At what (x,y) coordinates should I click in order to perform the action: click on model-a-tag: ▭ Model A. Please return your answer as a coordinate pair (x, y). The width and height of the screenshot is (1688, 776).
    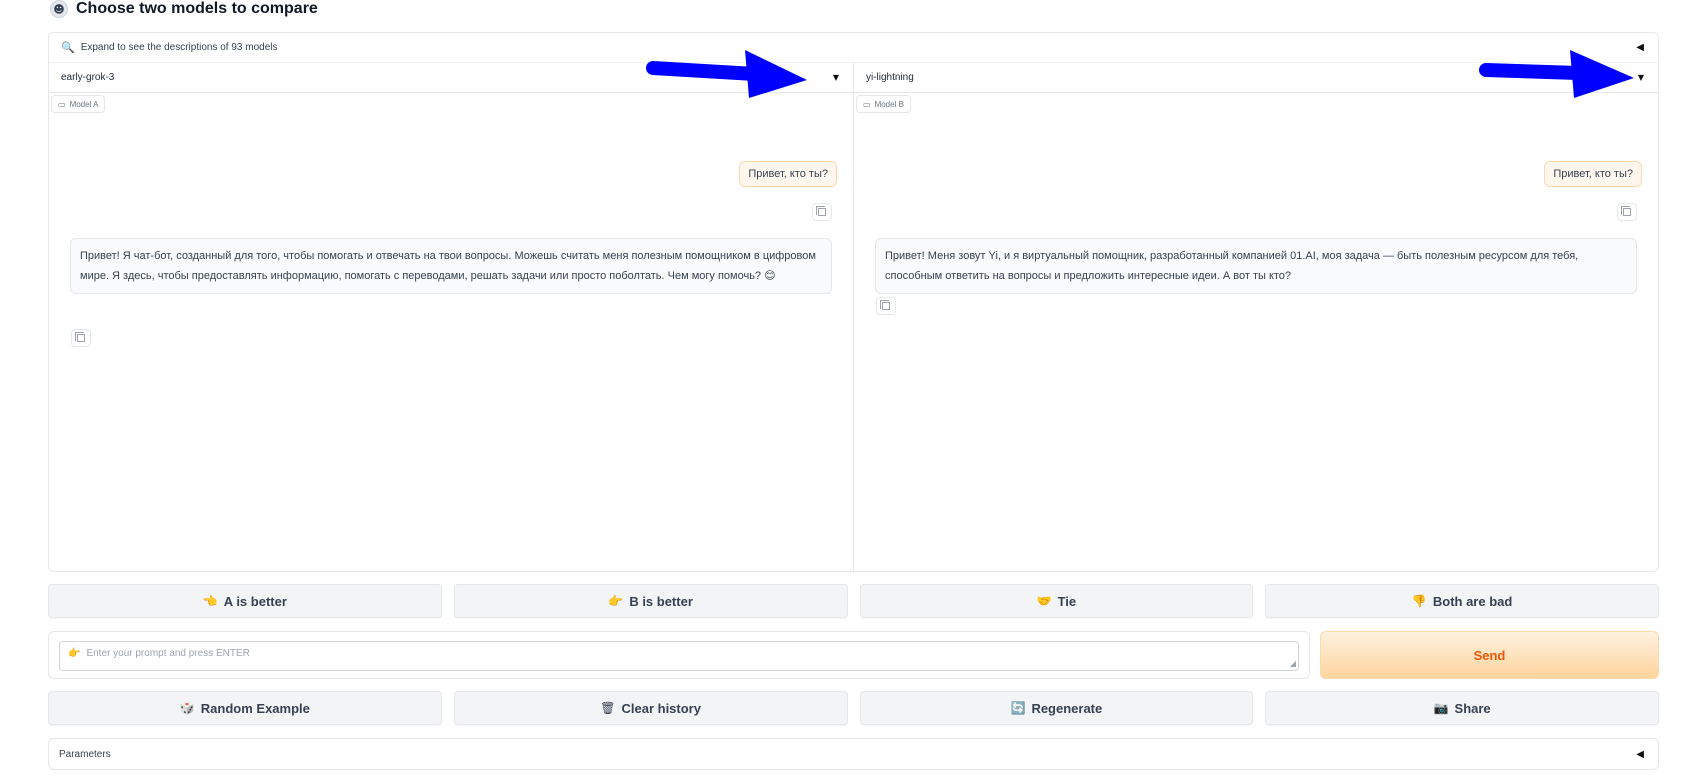
    Looking at the image, I should click on (78, 104).